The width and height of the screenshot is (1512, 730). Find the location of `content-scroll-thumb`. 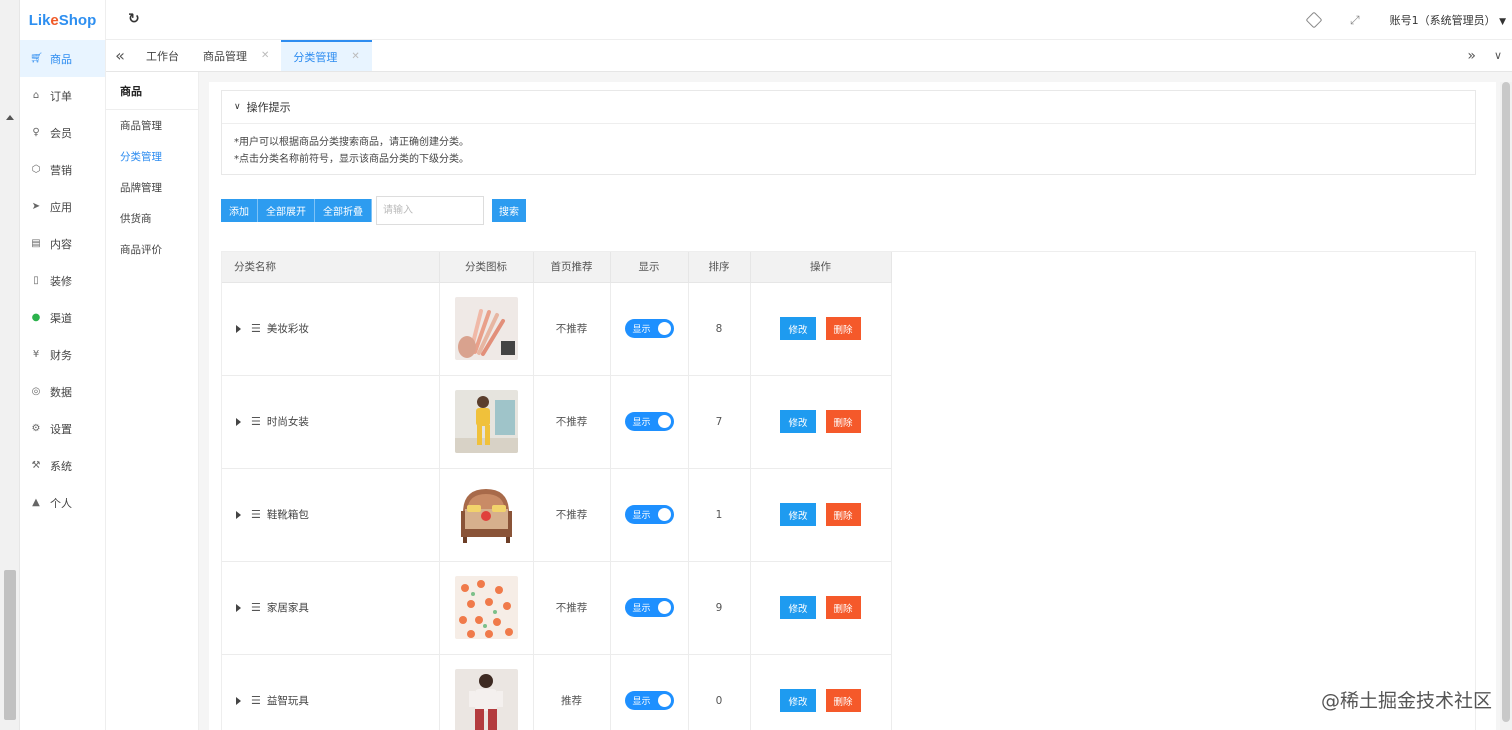

content-scroll-thumb is located at coordinates (1506, 402).